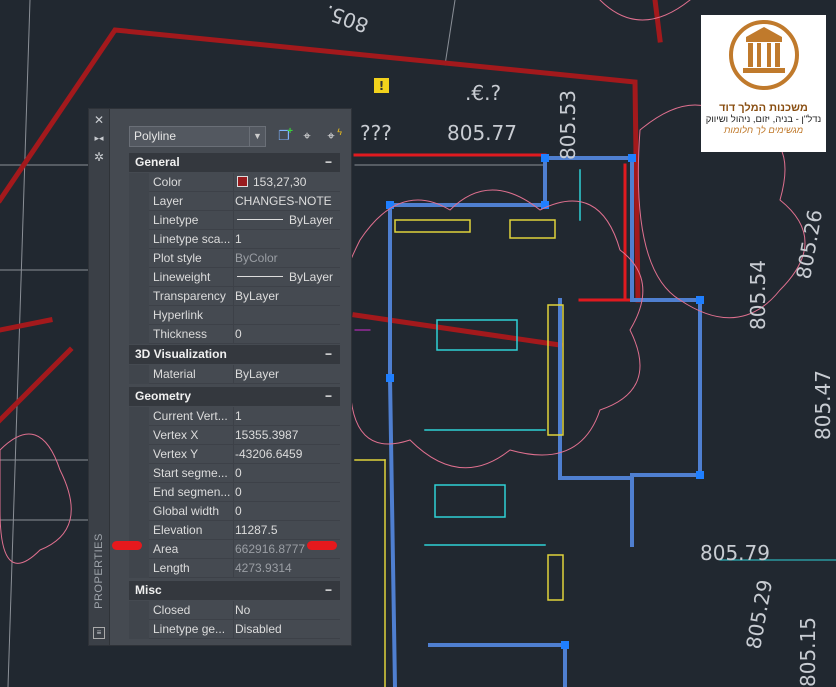  I want to click on section-rows-3d-visualization: Material ByLayer, so click(234, 374).